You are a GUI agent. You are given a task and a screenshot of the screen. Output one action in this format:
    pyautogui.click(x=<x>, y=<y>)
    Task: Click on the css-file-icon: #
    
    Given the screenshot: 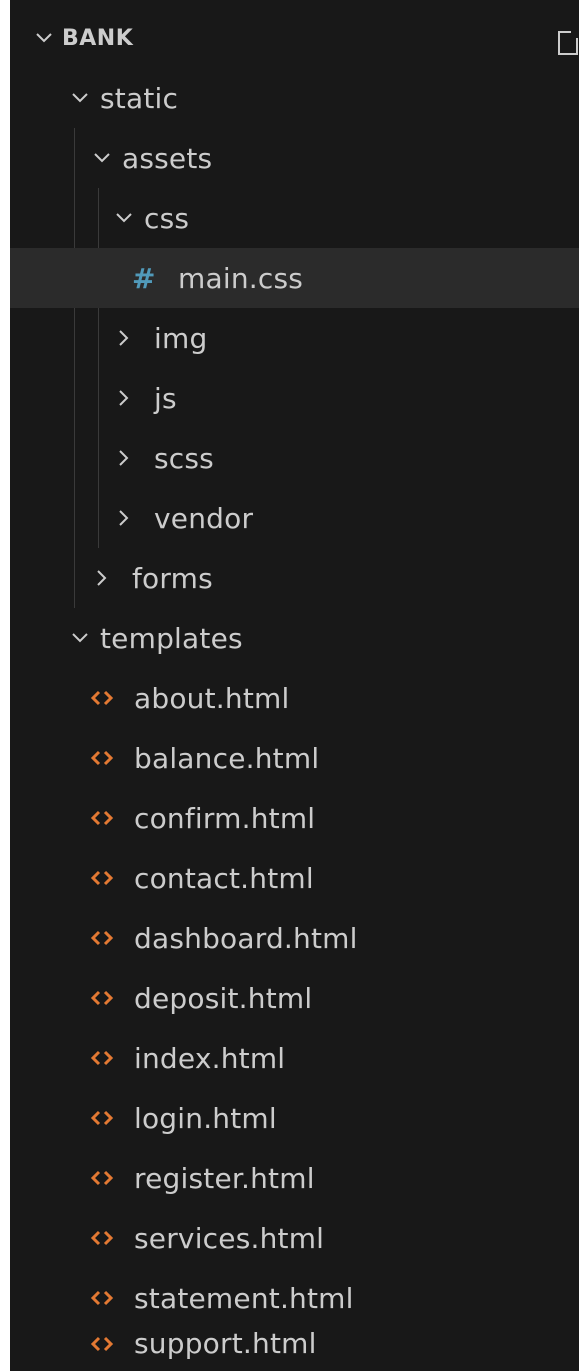 What is the action you would take?
    pyautogui.click(x=144, y=278)
    